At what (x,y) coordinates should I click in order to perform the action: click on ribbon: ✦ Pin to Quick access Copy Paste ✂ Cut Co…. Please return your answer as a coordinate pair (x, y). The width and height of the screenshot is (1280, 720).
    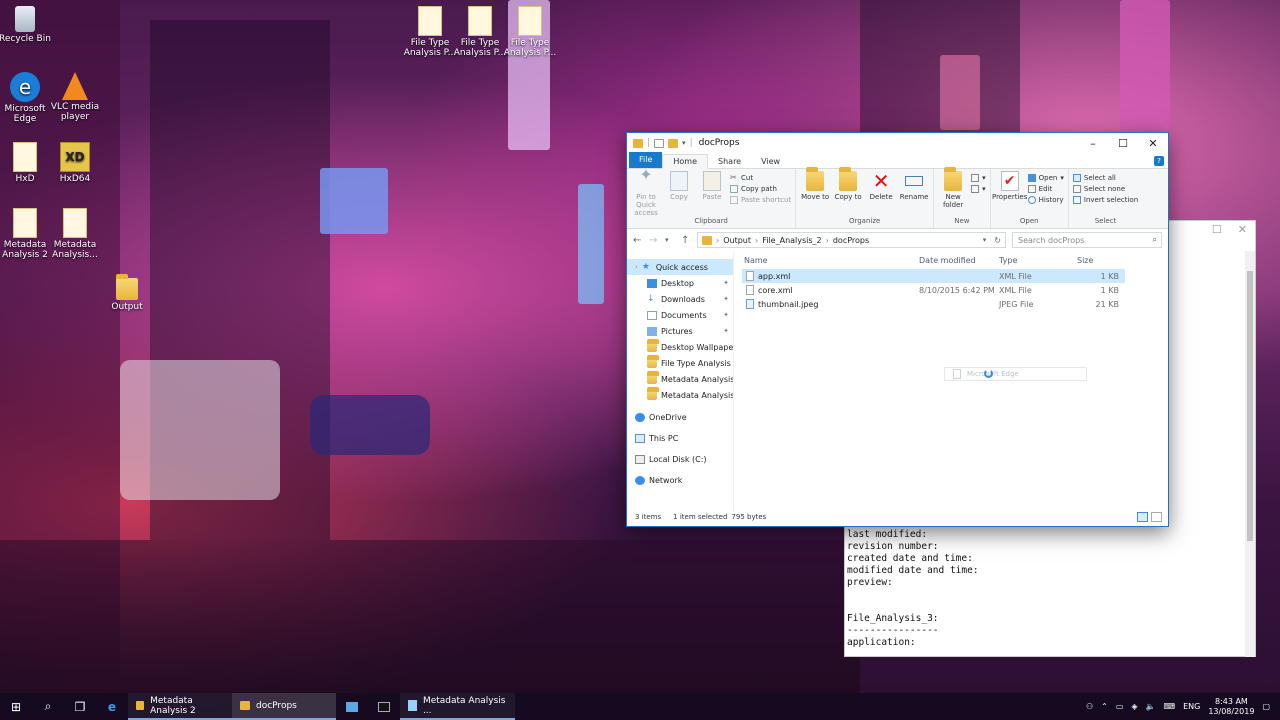
    Looking at the image, I should click on (897, 198).